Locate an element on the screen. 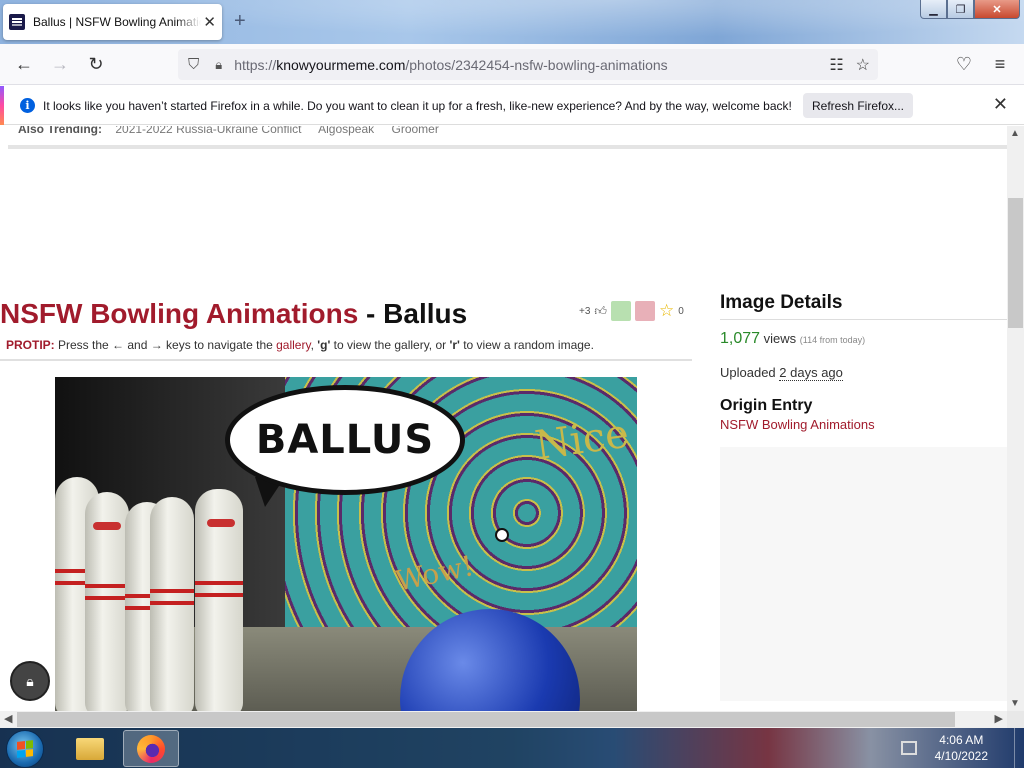 The width and height of the screenshot is (1024, 768). zoom-cursor-icon is located at coordinates (502, 535).